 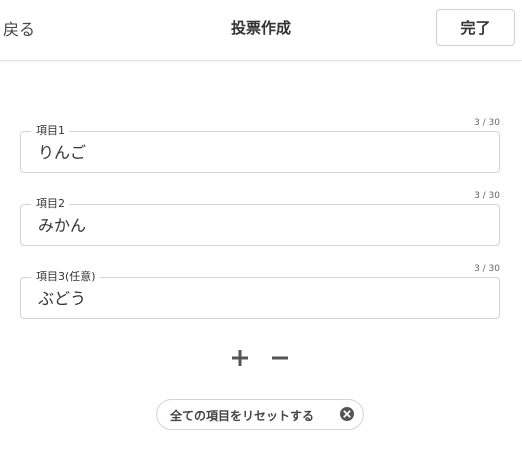 I want to click on field-value: みかん, so click(x=62, y=226).